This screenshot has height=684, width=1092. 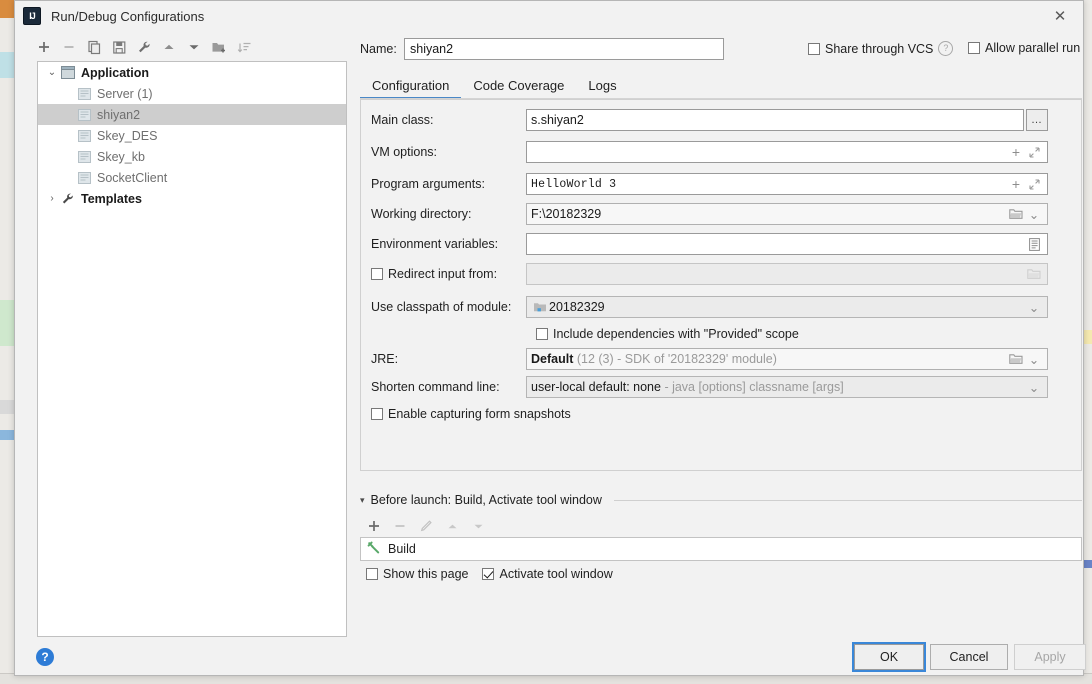 I want to click on name-input, so click(x=564, y=49).